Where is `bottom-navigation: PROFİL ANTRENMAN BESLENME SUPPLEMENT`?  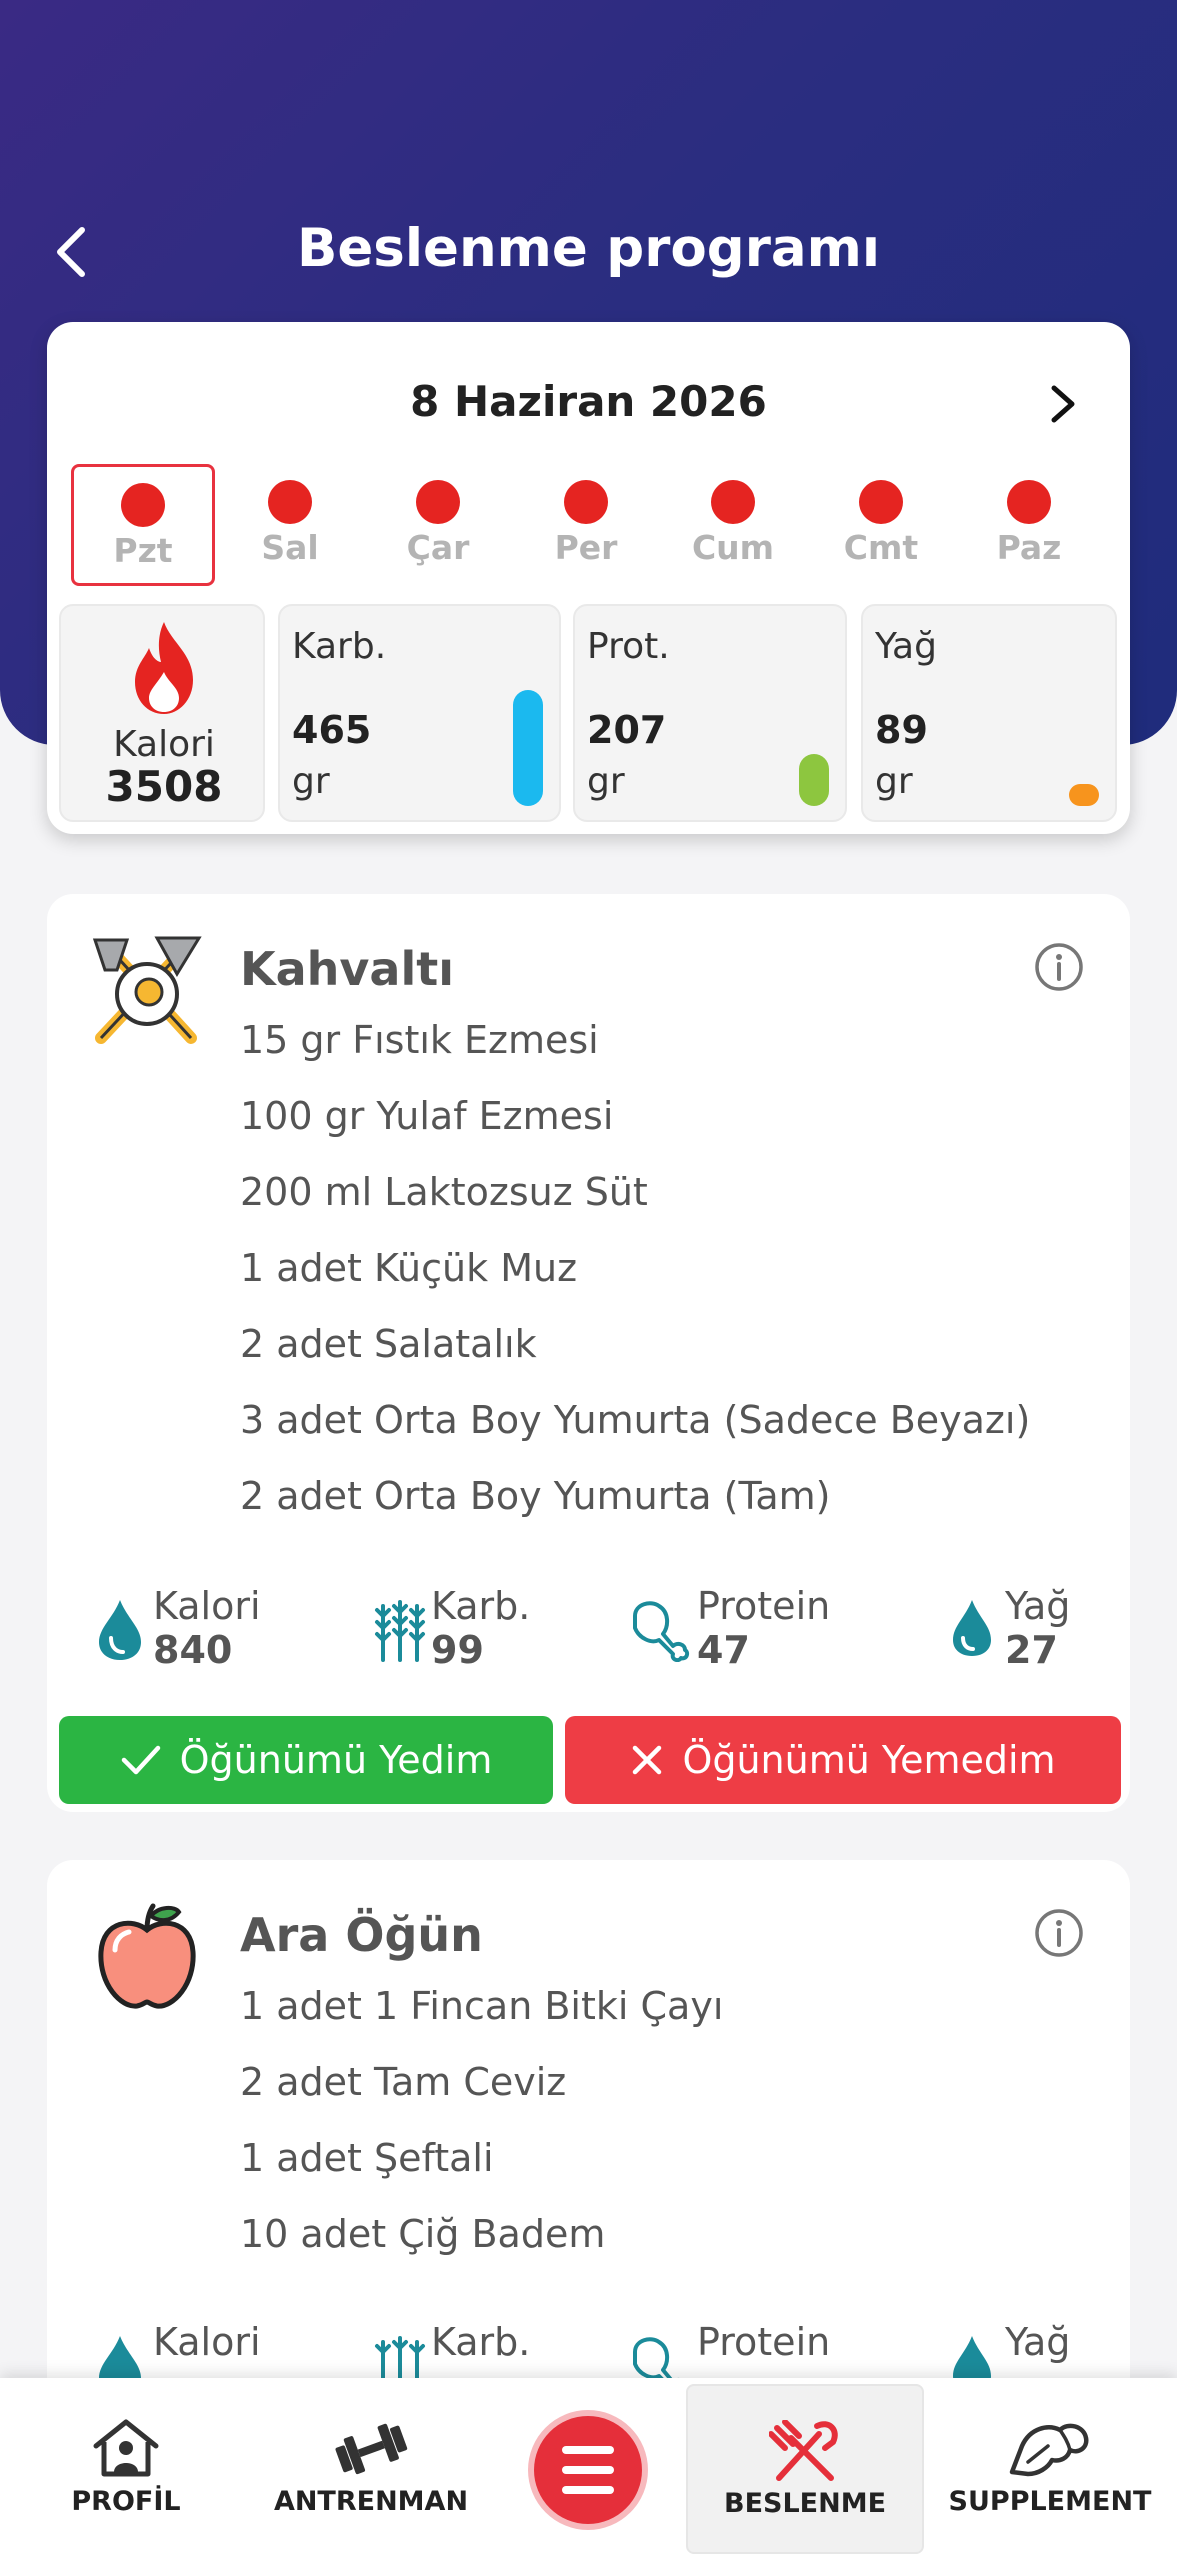
bottom-navigation: PROFİL ANTRENMAN BESLENME SUPPLEMENT is located at coordinates (588, 2469).